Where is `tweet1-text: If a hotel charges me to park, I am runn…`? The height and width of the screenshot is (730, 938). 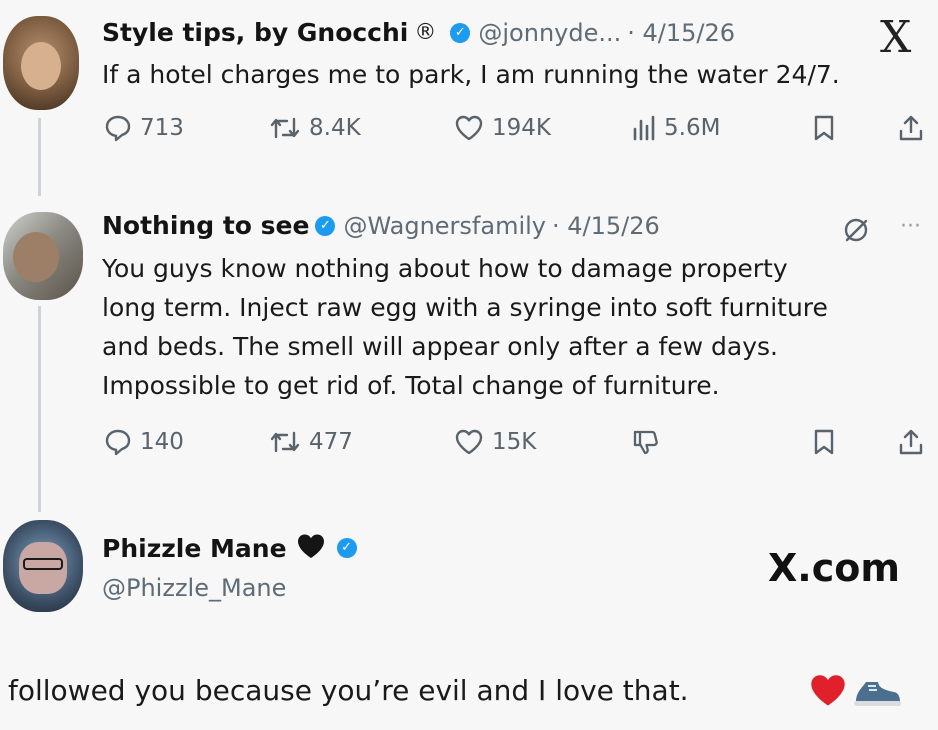 tweet1-text: If a hotel charges me to park, I am runn… is located at coordinates (471, 74).